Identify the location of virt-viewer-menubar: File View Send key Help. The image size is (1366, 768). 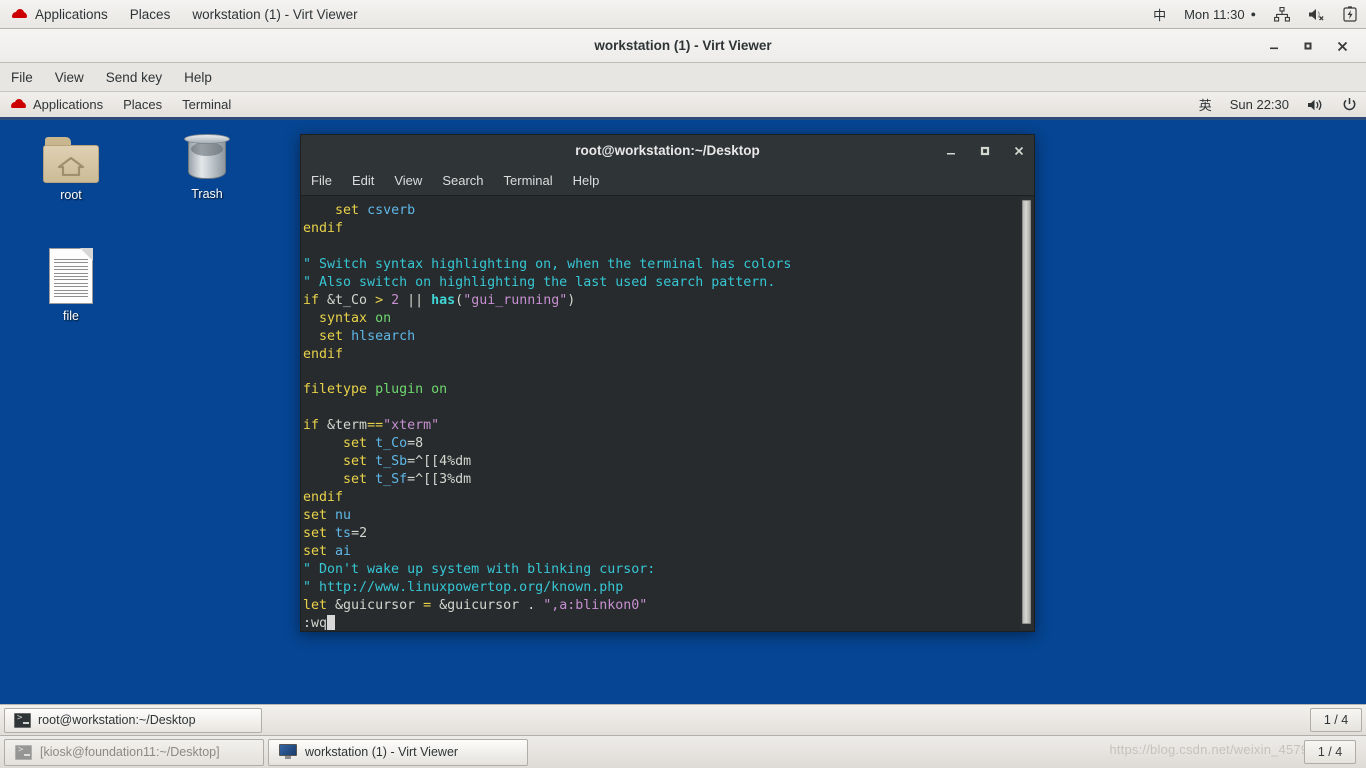
(683, 77).